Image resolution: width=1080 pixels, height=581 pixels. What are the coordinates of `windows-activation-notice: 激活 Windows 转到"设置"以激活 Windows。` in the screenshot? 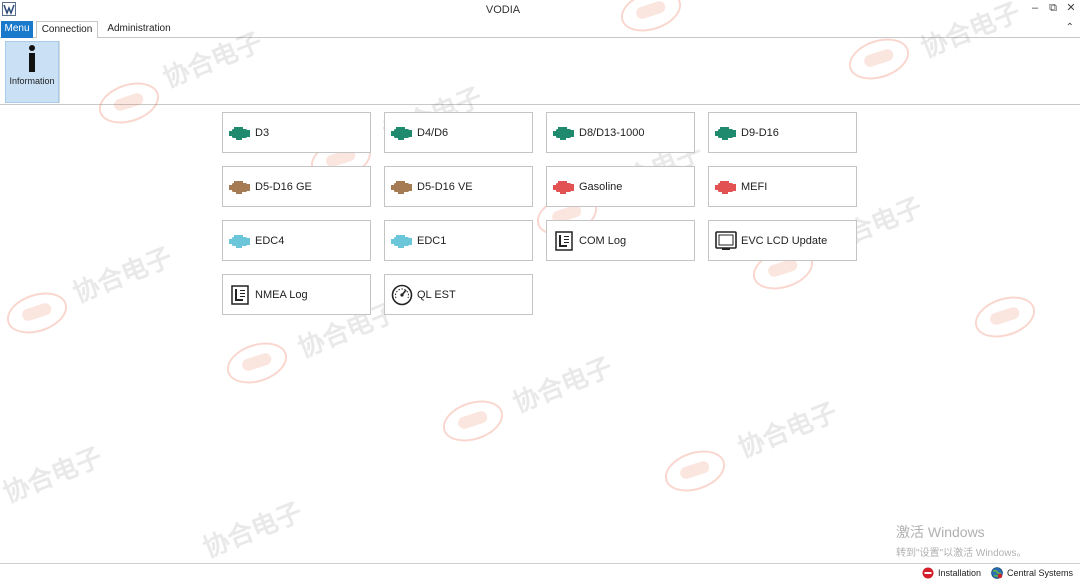 It's located at (961, 540).